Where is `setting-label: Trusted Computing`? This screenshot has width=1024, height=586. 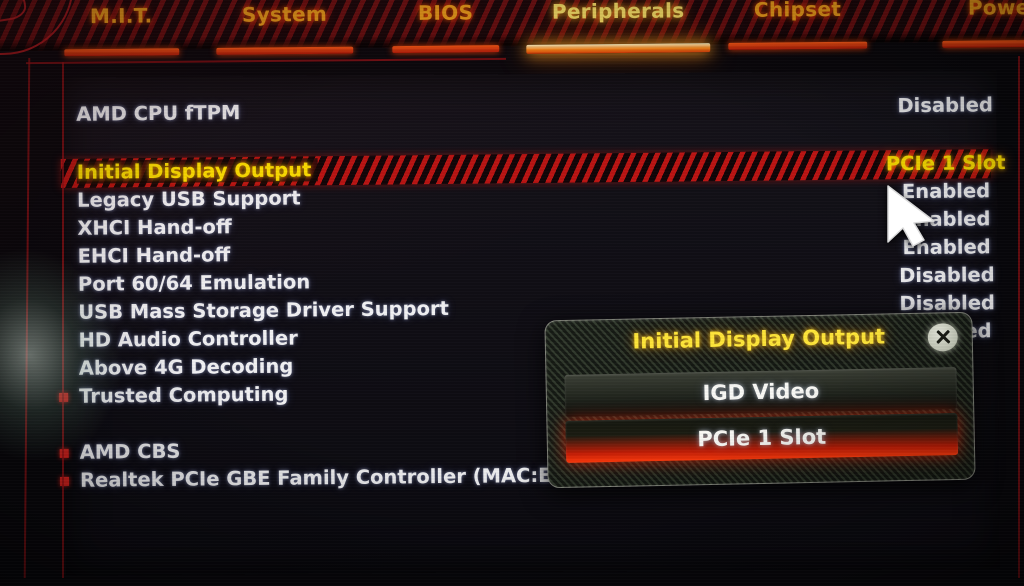
setting-label: Trusted Computing is located at coordinates (184, 395).